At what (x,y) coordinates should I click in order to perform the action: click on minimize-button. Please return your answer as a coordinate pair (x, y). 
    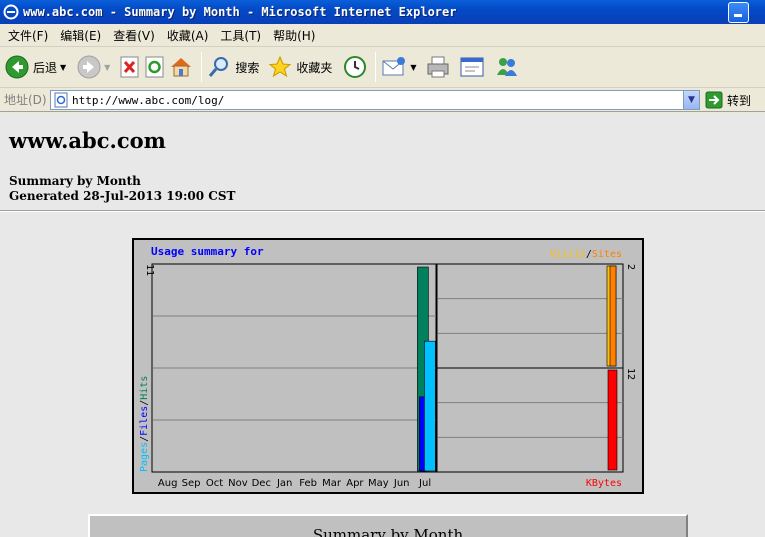
    Looking at the image, I should click on (738, 12).